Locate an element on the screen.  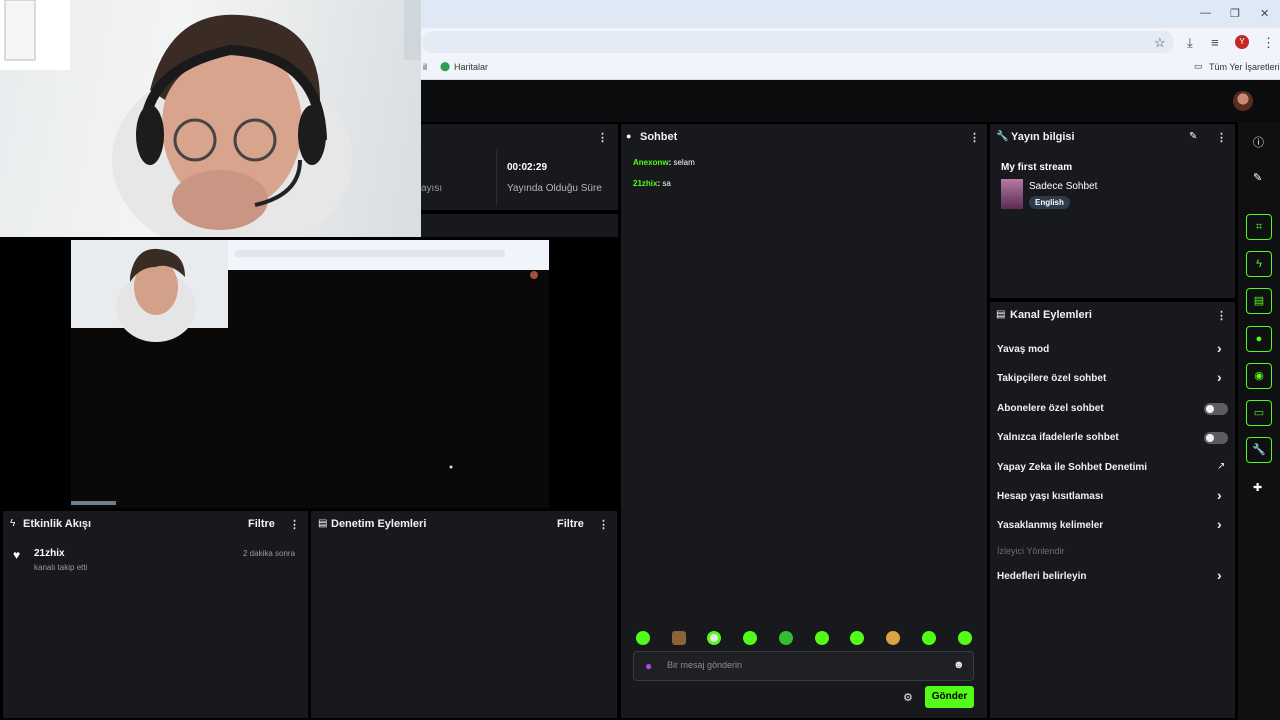
all-bookmarks: Tüm Yer İşaretleri is located at coordinates (1244, 67).